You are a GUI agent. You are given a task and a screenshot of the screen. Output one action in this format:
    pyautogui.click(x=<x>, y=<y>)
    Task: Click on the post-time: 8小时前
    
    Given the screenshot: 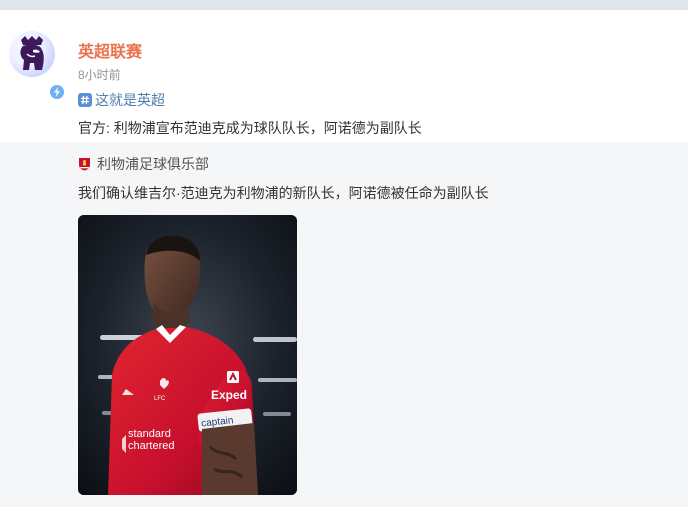 What is the action you would take?
    pyautogui.click(x=99, y=74)
    